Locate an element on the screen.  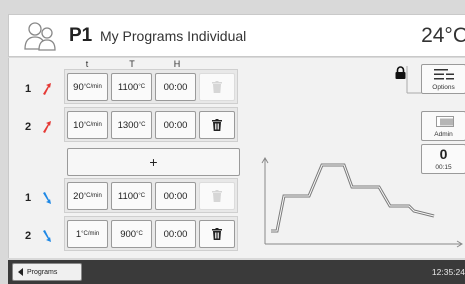
program-name: My Programs Individual is located at coordinates (173, 36).